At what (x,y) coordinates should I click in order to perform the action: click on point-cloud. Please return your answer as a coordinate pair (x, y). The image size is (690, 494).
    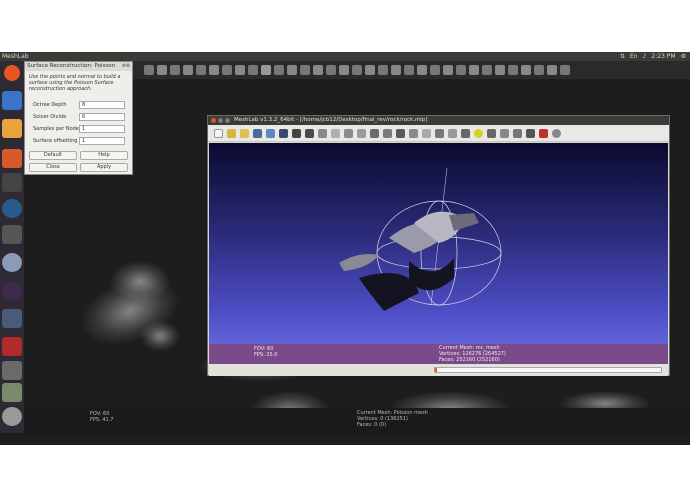
    Looking at the image, I should click on (160, 336).